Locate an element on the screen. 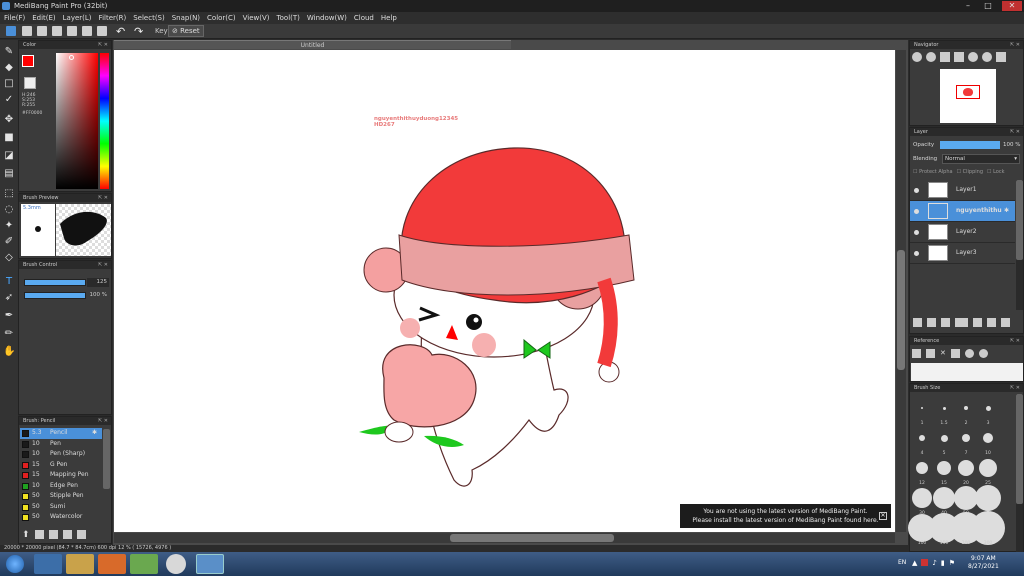 The width and height of the screenshot is (1024, 576). brush-item-mapping-pen: 15 Mapping Pen is located at coordinates (61, 475).